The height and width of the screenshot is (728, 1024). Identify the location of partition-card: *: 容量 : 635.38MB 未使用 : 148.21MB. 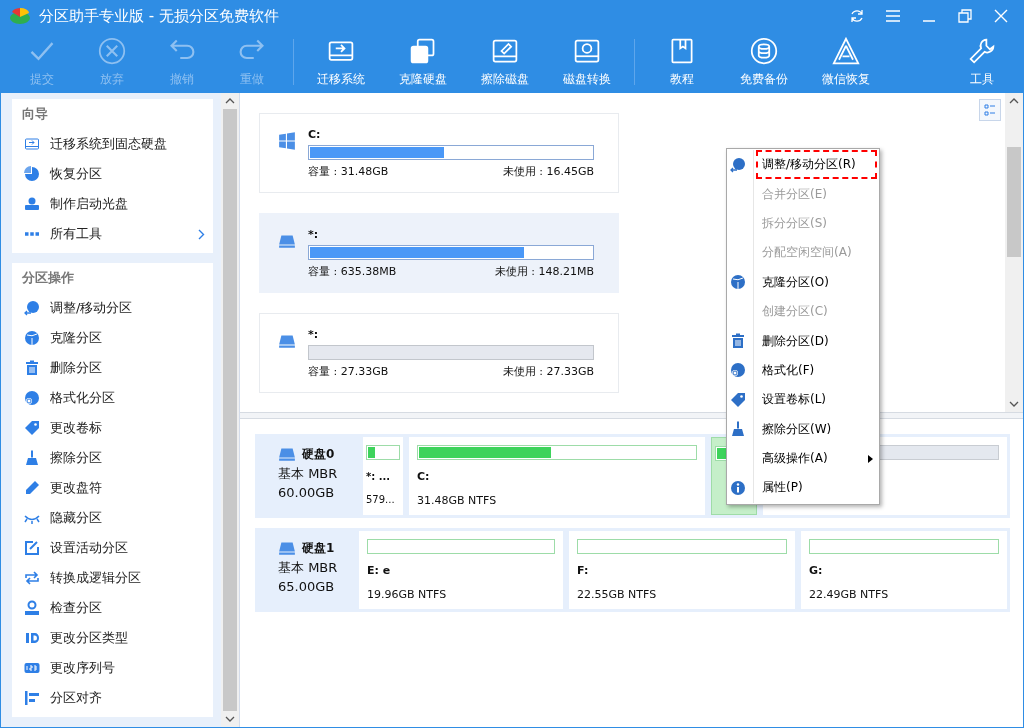
(439, 253).